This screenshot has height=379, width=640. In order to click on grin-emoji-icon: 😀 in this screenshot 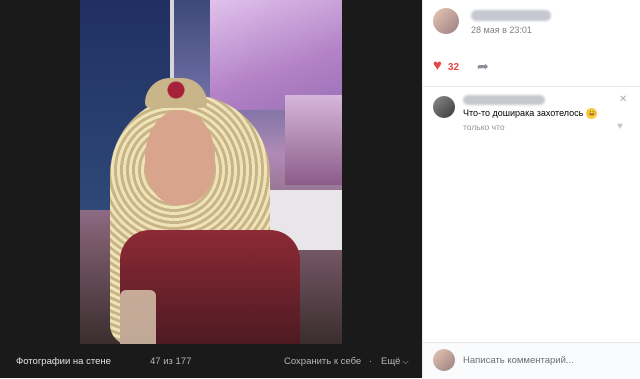, I will do `click(592, 114)`.